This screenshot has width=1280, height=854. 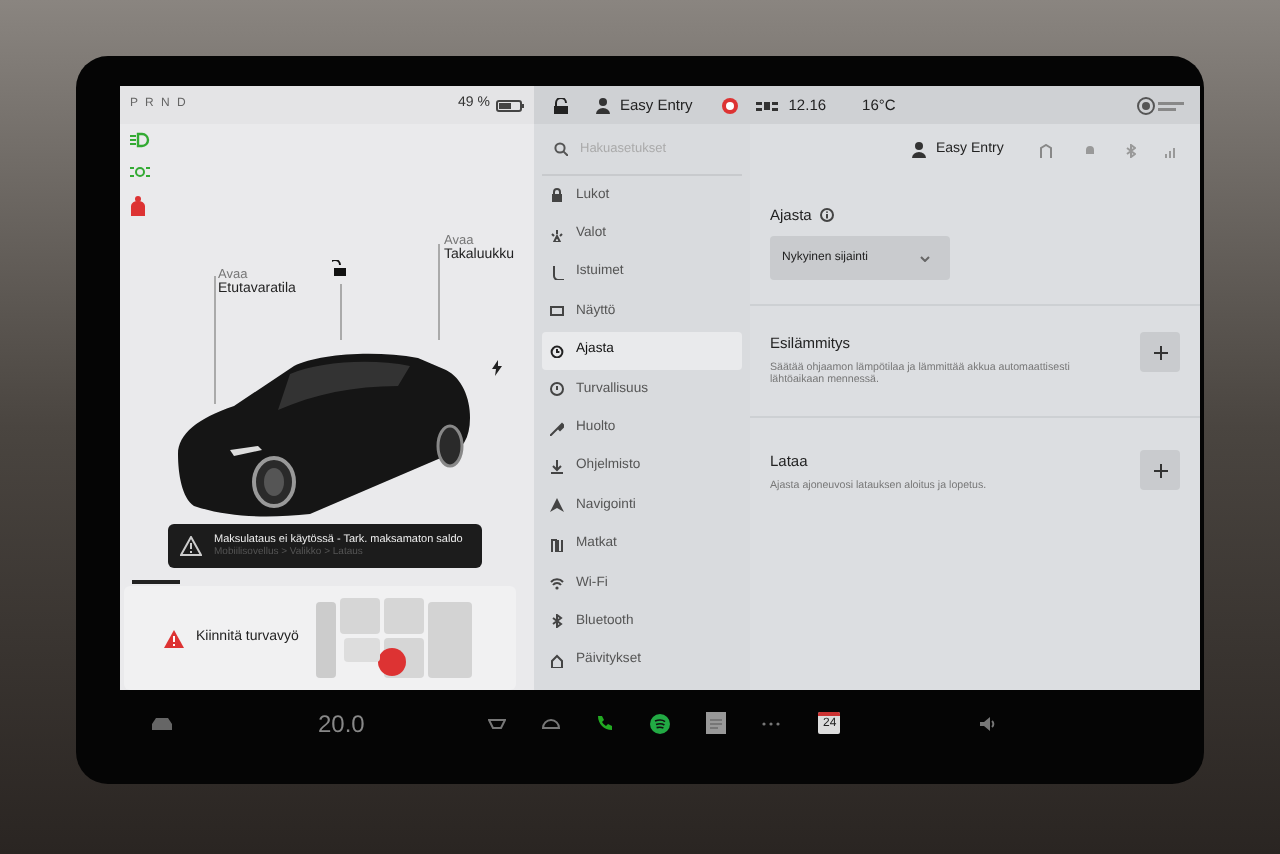 I want to click on search-icon, so click(x=561, y=149).